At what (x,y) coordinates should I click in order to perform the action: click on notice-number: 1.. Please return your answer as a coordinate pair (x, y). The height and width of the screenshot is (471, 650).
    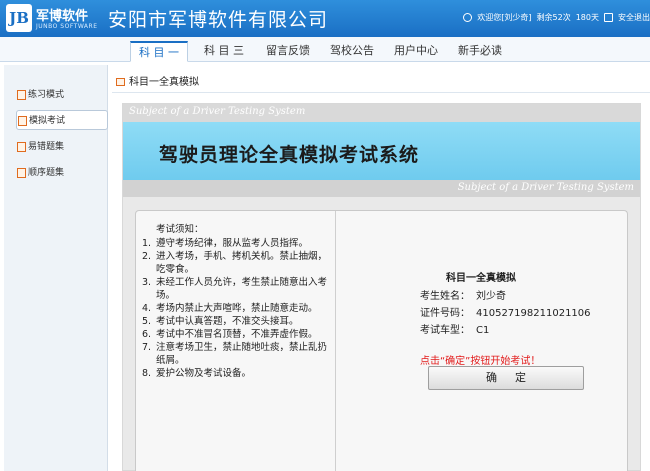
    Looking at the image, I should click on (147, 243).